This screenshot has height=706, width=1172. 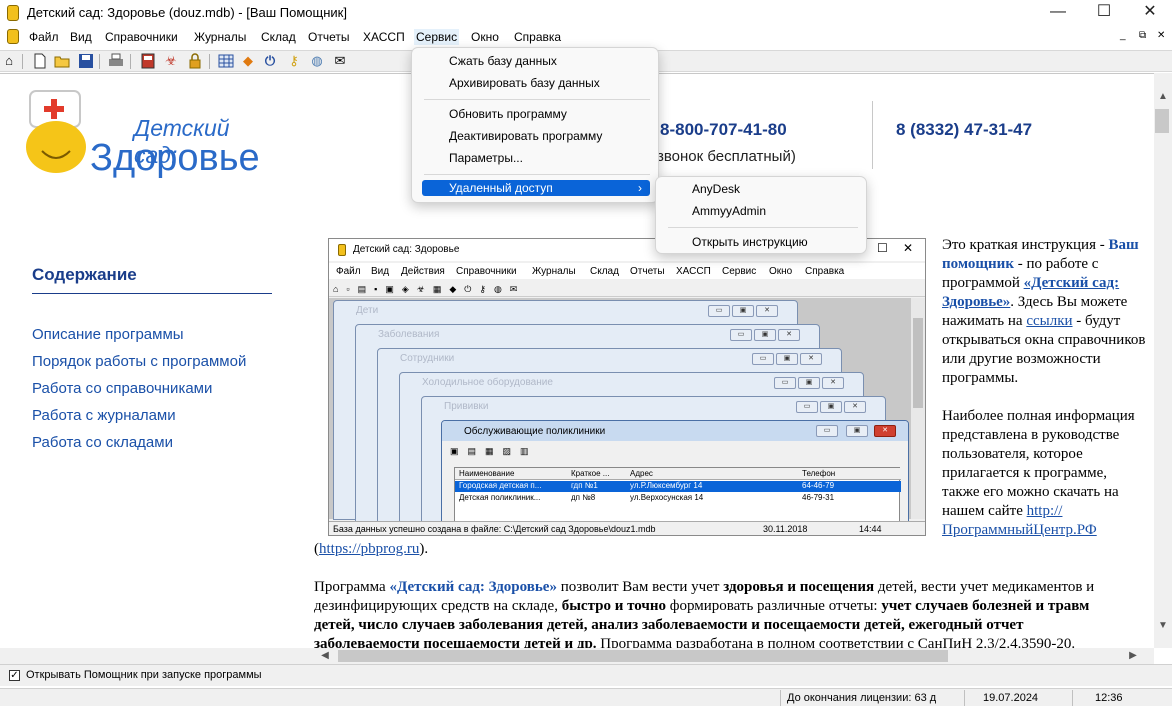 I want to click on hscroll-thumb, so click(x=643, y=656).